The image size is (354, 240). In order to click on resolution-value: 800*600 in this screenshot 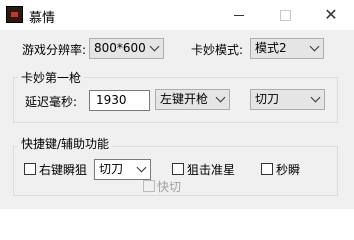, I will do `click(120, 48)`.